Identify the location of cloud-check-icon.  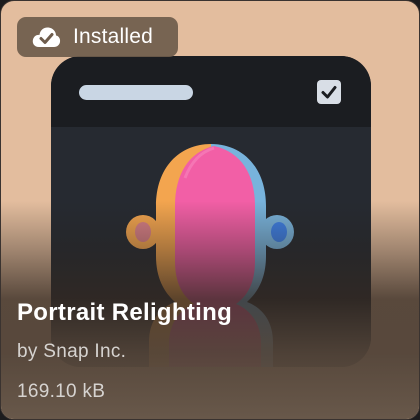
(46, 37).